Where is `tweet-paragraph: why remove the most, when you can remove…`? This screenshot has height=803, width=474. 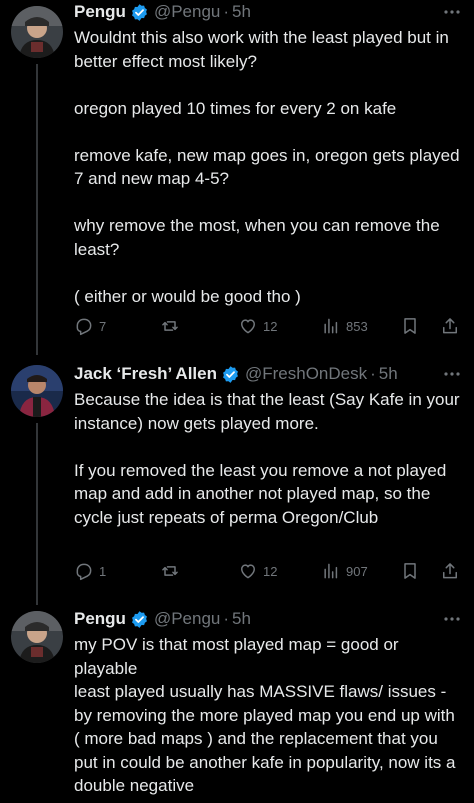
tweet-paragraph: why remove the most, when you can remove… is located at coordinates (257, 237).